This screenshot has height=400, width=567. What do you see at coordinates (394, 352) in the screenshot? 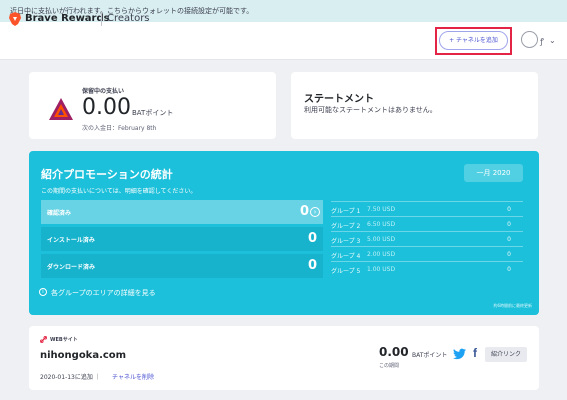
I see `channel-amount: 0.00` at bounding box center [394, 352].